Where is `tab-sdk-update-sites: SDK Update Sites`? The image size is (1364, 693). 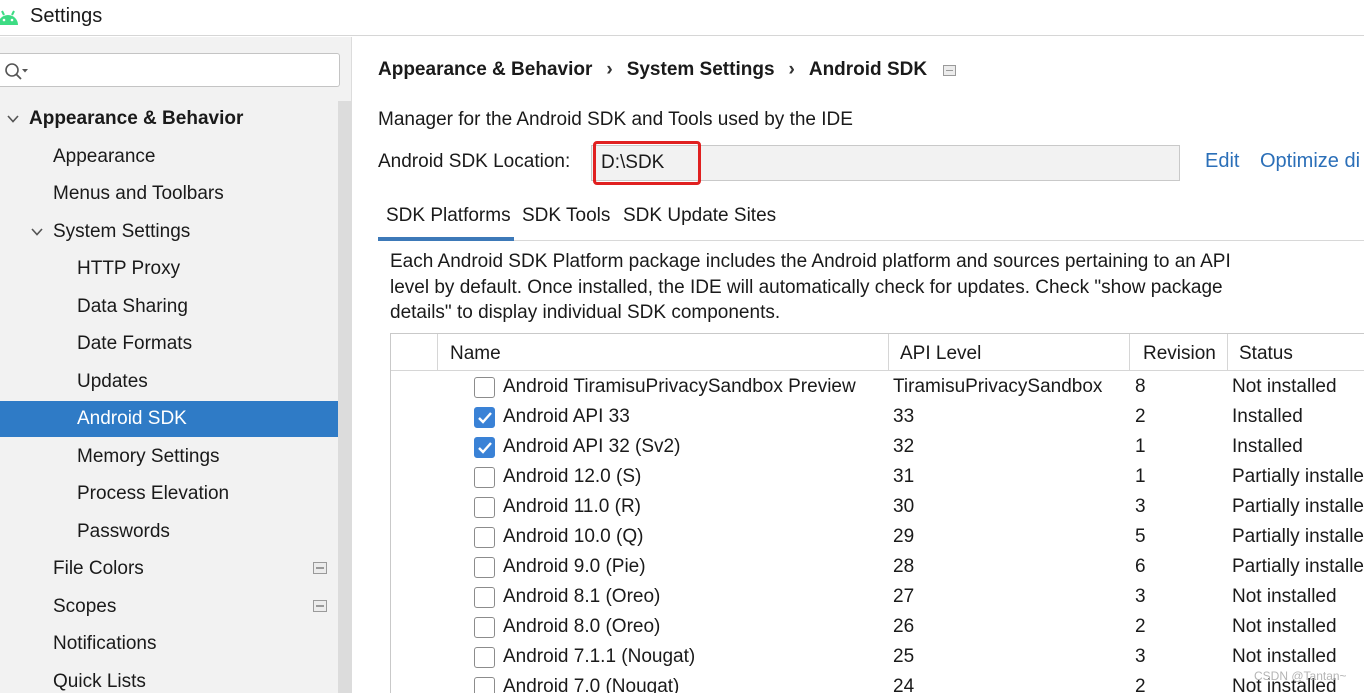 tab-sdk-update-sites: SDK Update Sites is located at coordinates (699, 219).